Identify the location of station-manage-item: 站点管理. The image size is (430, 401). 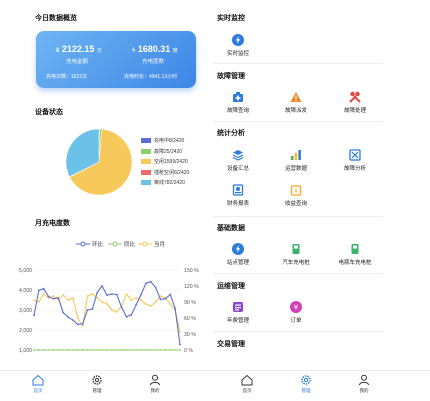
(238, 254).